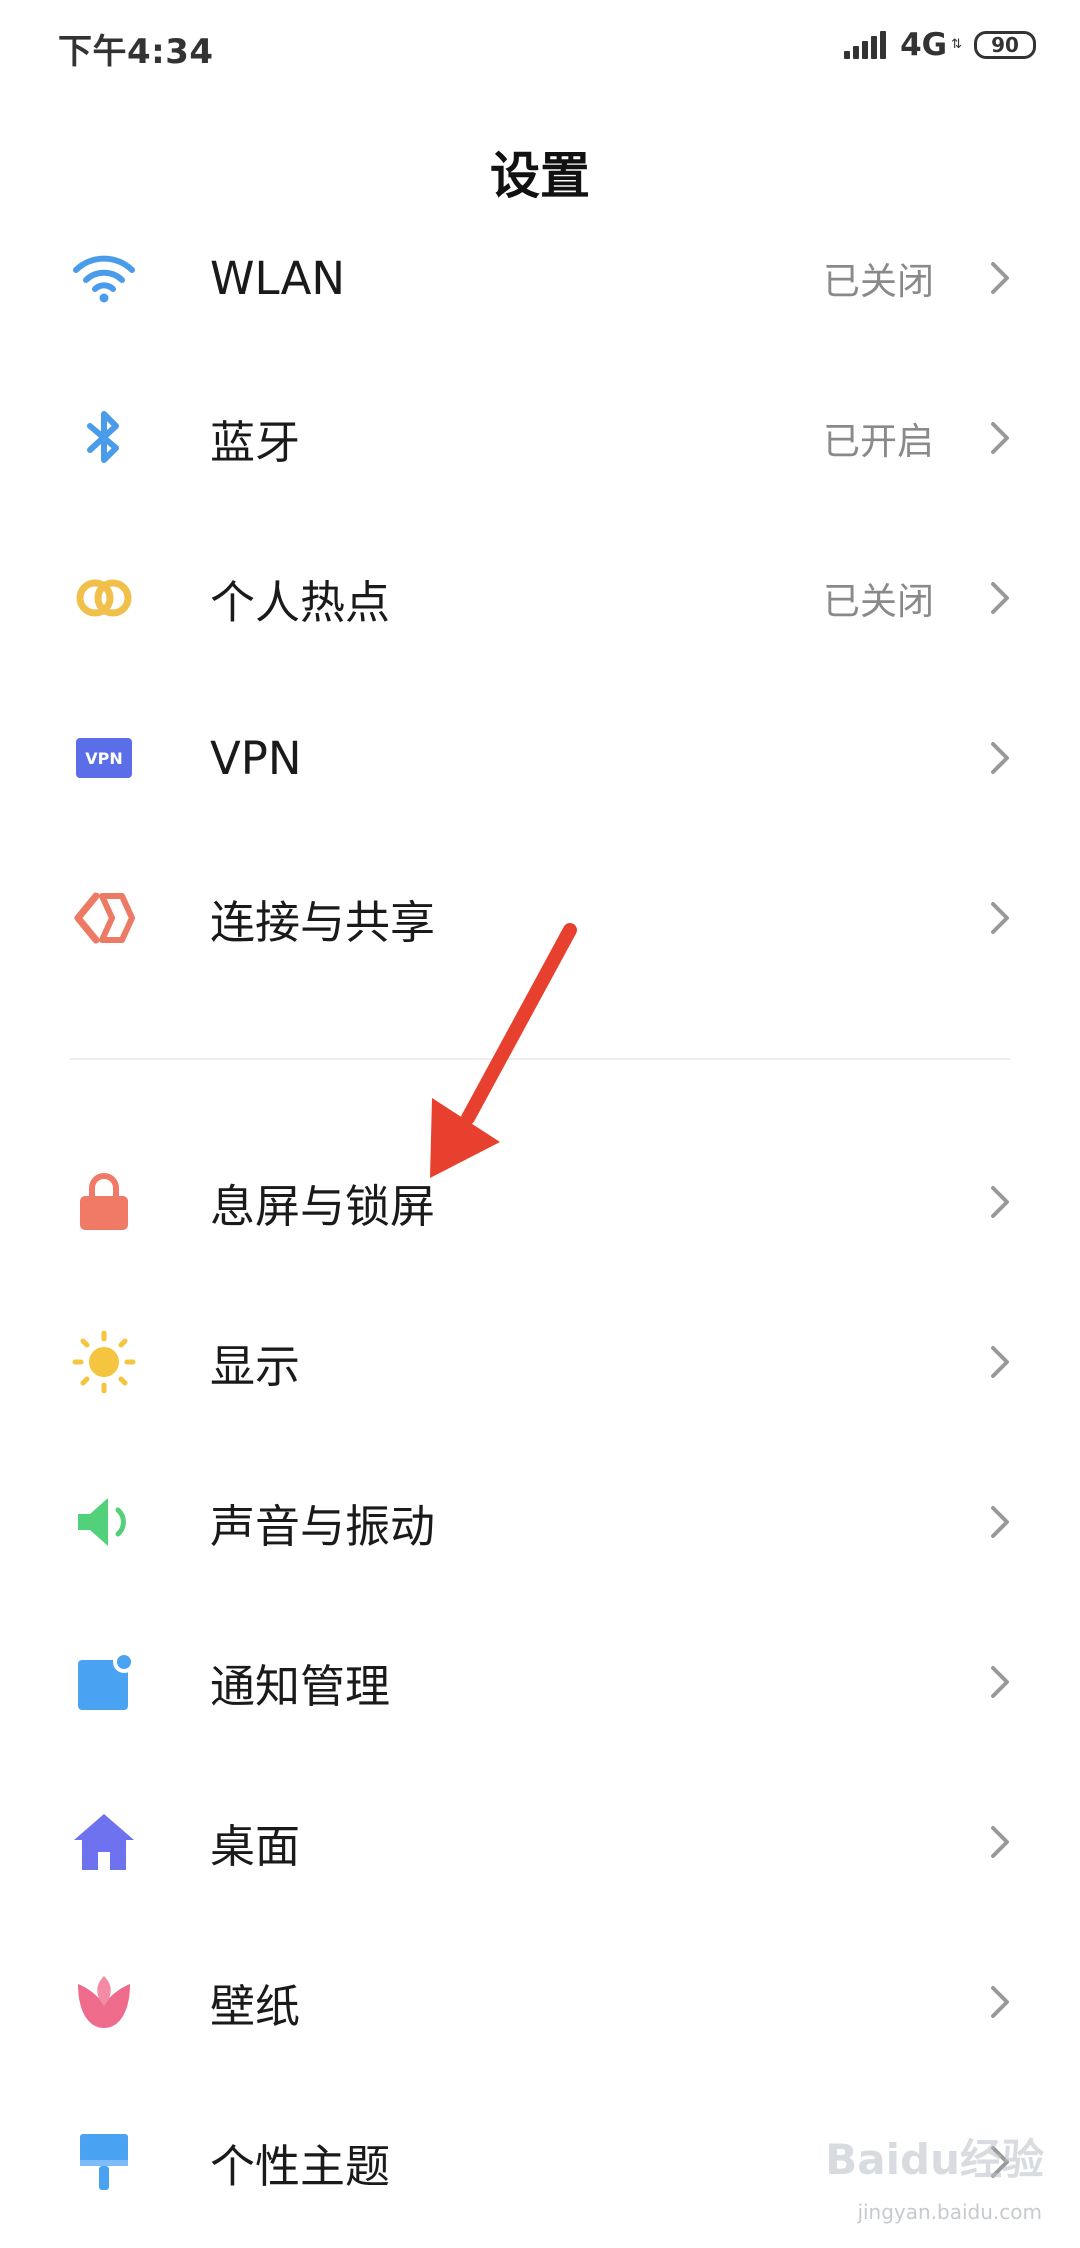 This screenshot has height=2248, width=1080. Describe the element at coordinates (934, 2159) in the screenshot. I see `watermark-logo: Baidu经验` at that location.